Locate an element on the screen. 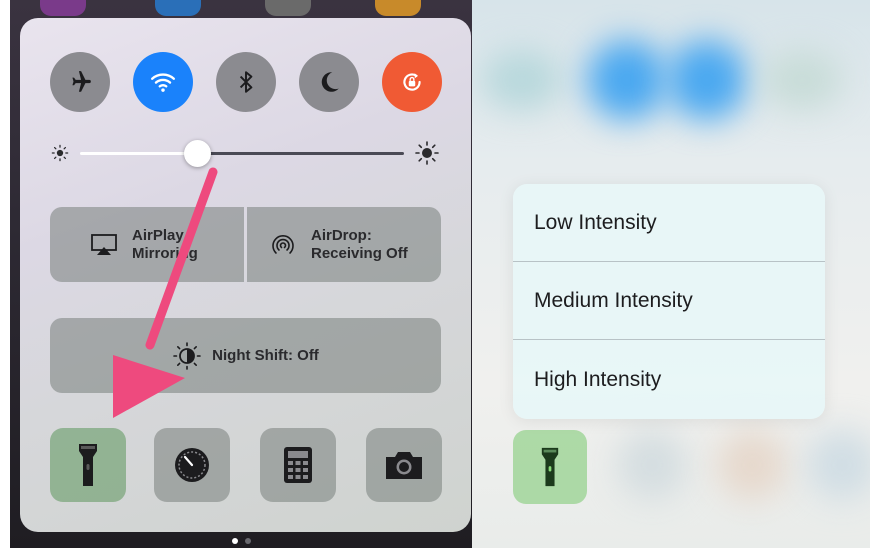 The height and width of the screenshot is (550, 870). night-shift-label: Night Shift: Off is located at coordinates (265, 355).